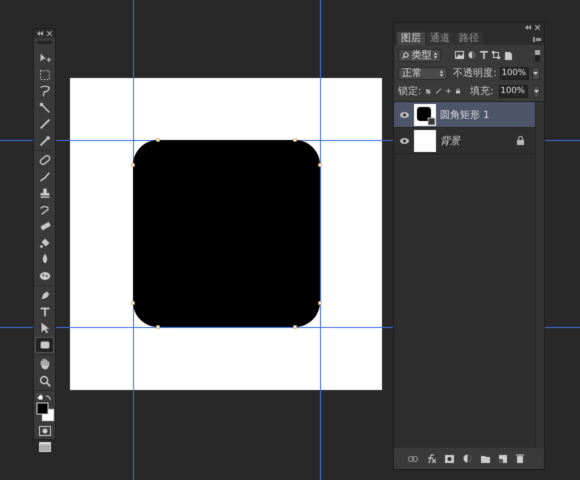  I want to click on checker-icon, so click(428, 91).